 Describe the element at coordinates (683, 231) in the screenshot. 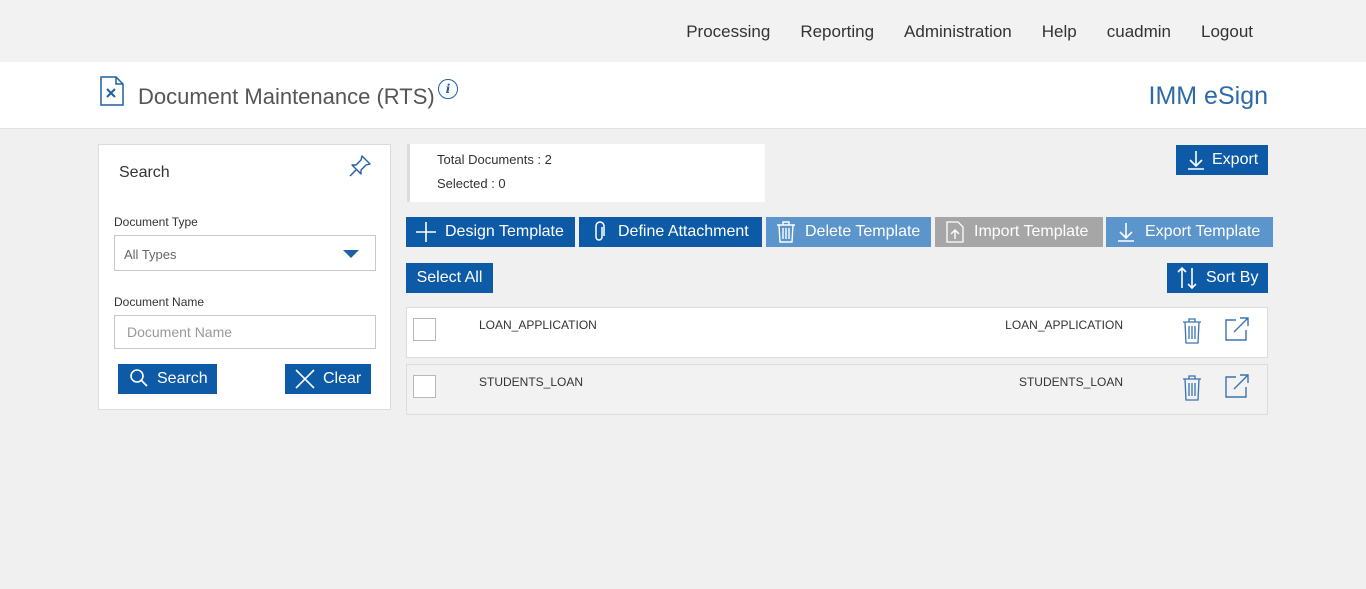

I see `define-attachment-label: Define Attachment` at that location.